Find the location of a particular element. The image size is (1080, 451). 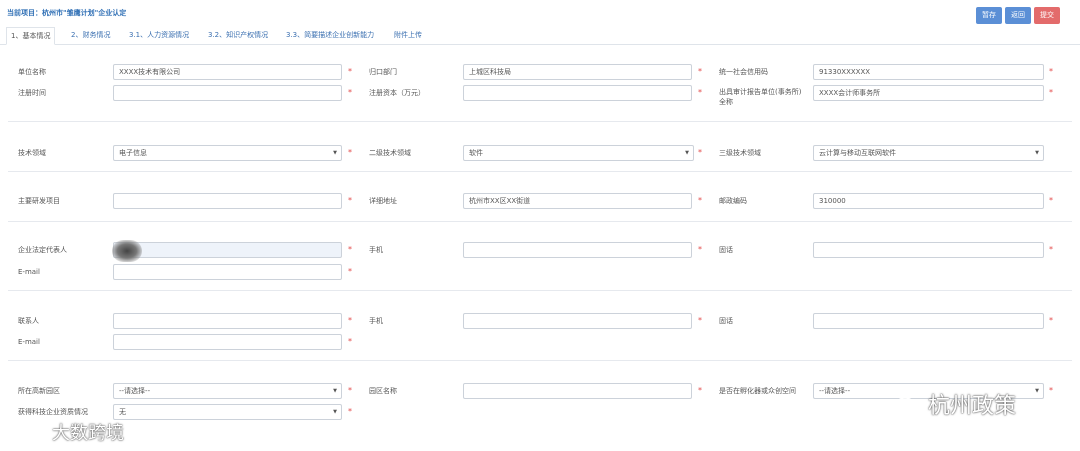

tab-attachments: 附件上传 is located at coordinates (408, 36).